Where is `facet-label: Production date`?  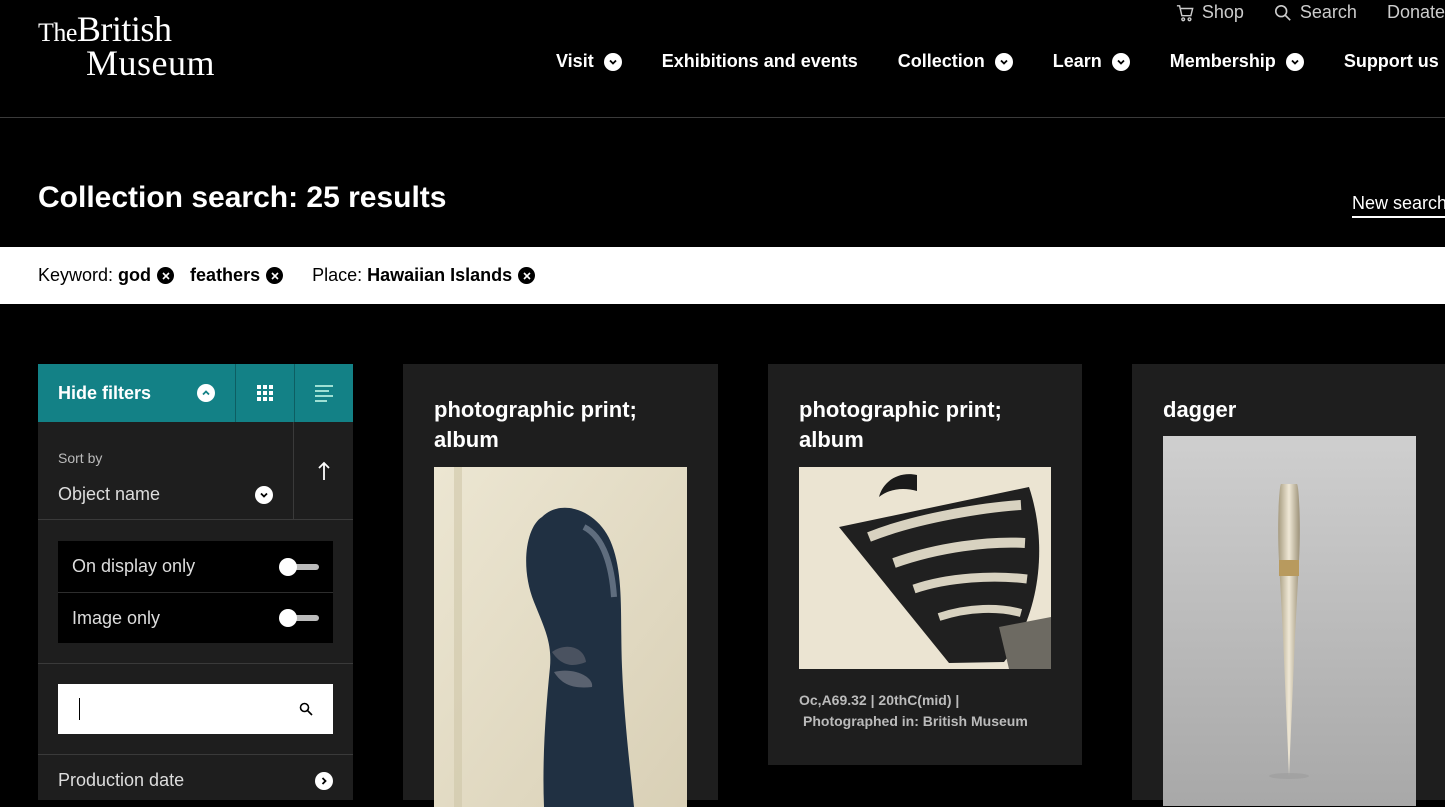 facet-label: Production date is located at coordinates (121, 780).